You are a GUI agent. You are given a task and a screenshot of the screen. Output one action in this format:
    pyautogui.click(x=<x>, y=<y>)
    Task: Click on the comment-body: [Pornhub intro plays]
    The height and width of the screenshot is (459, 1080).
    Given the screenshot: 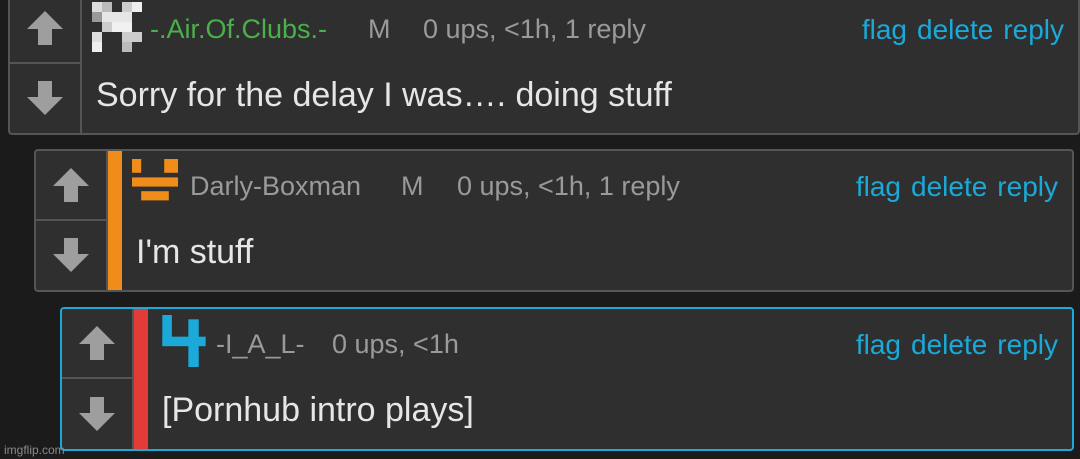 What is the action you would take?
    pyautogui.click(x=318, y=410)
    